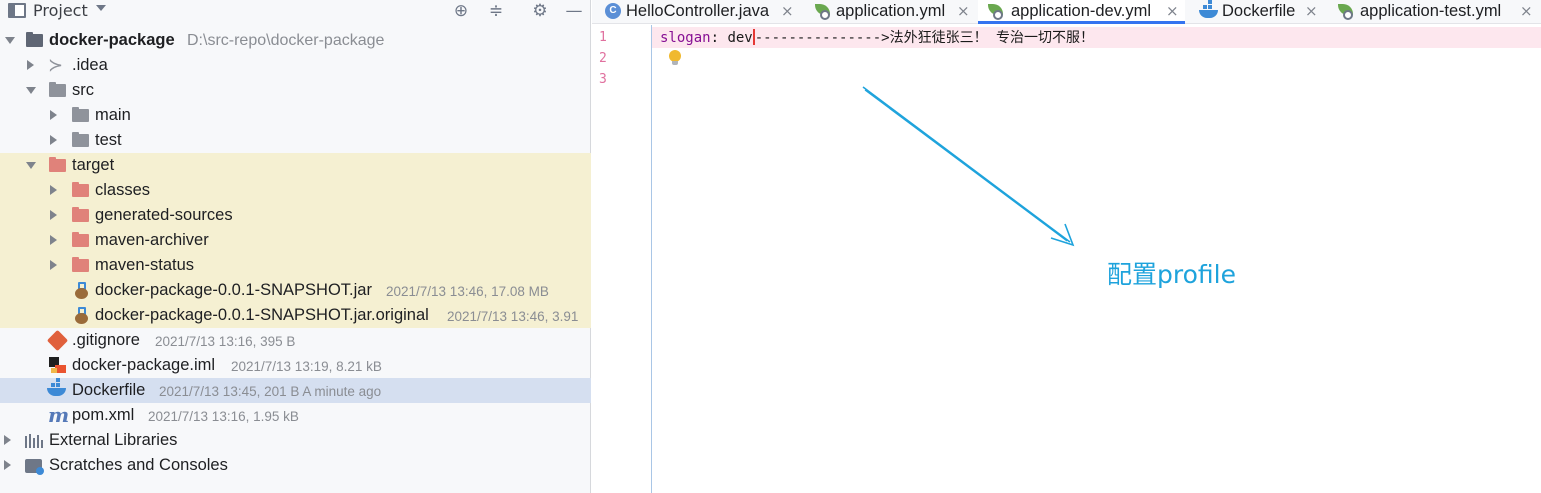 This screenshot has height=493, width=1541. I want to click on tree-item-label: docker-package.iml, so click(144, 365).